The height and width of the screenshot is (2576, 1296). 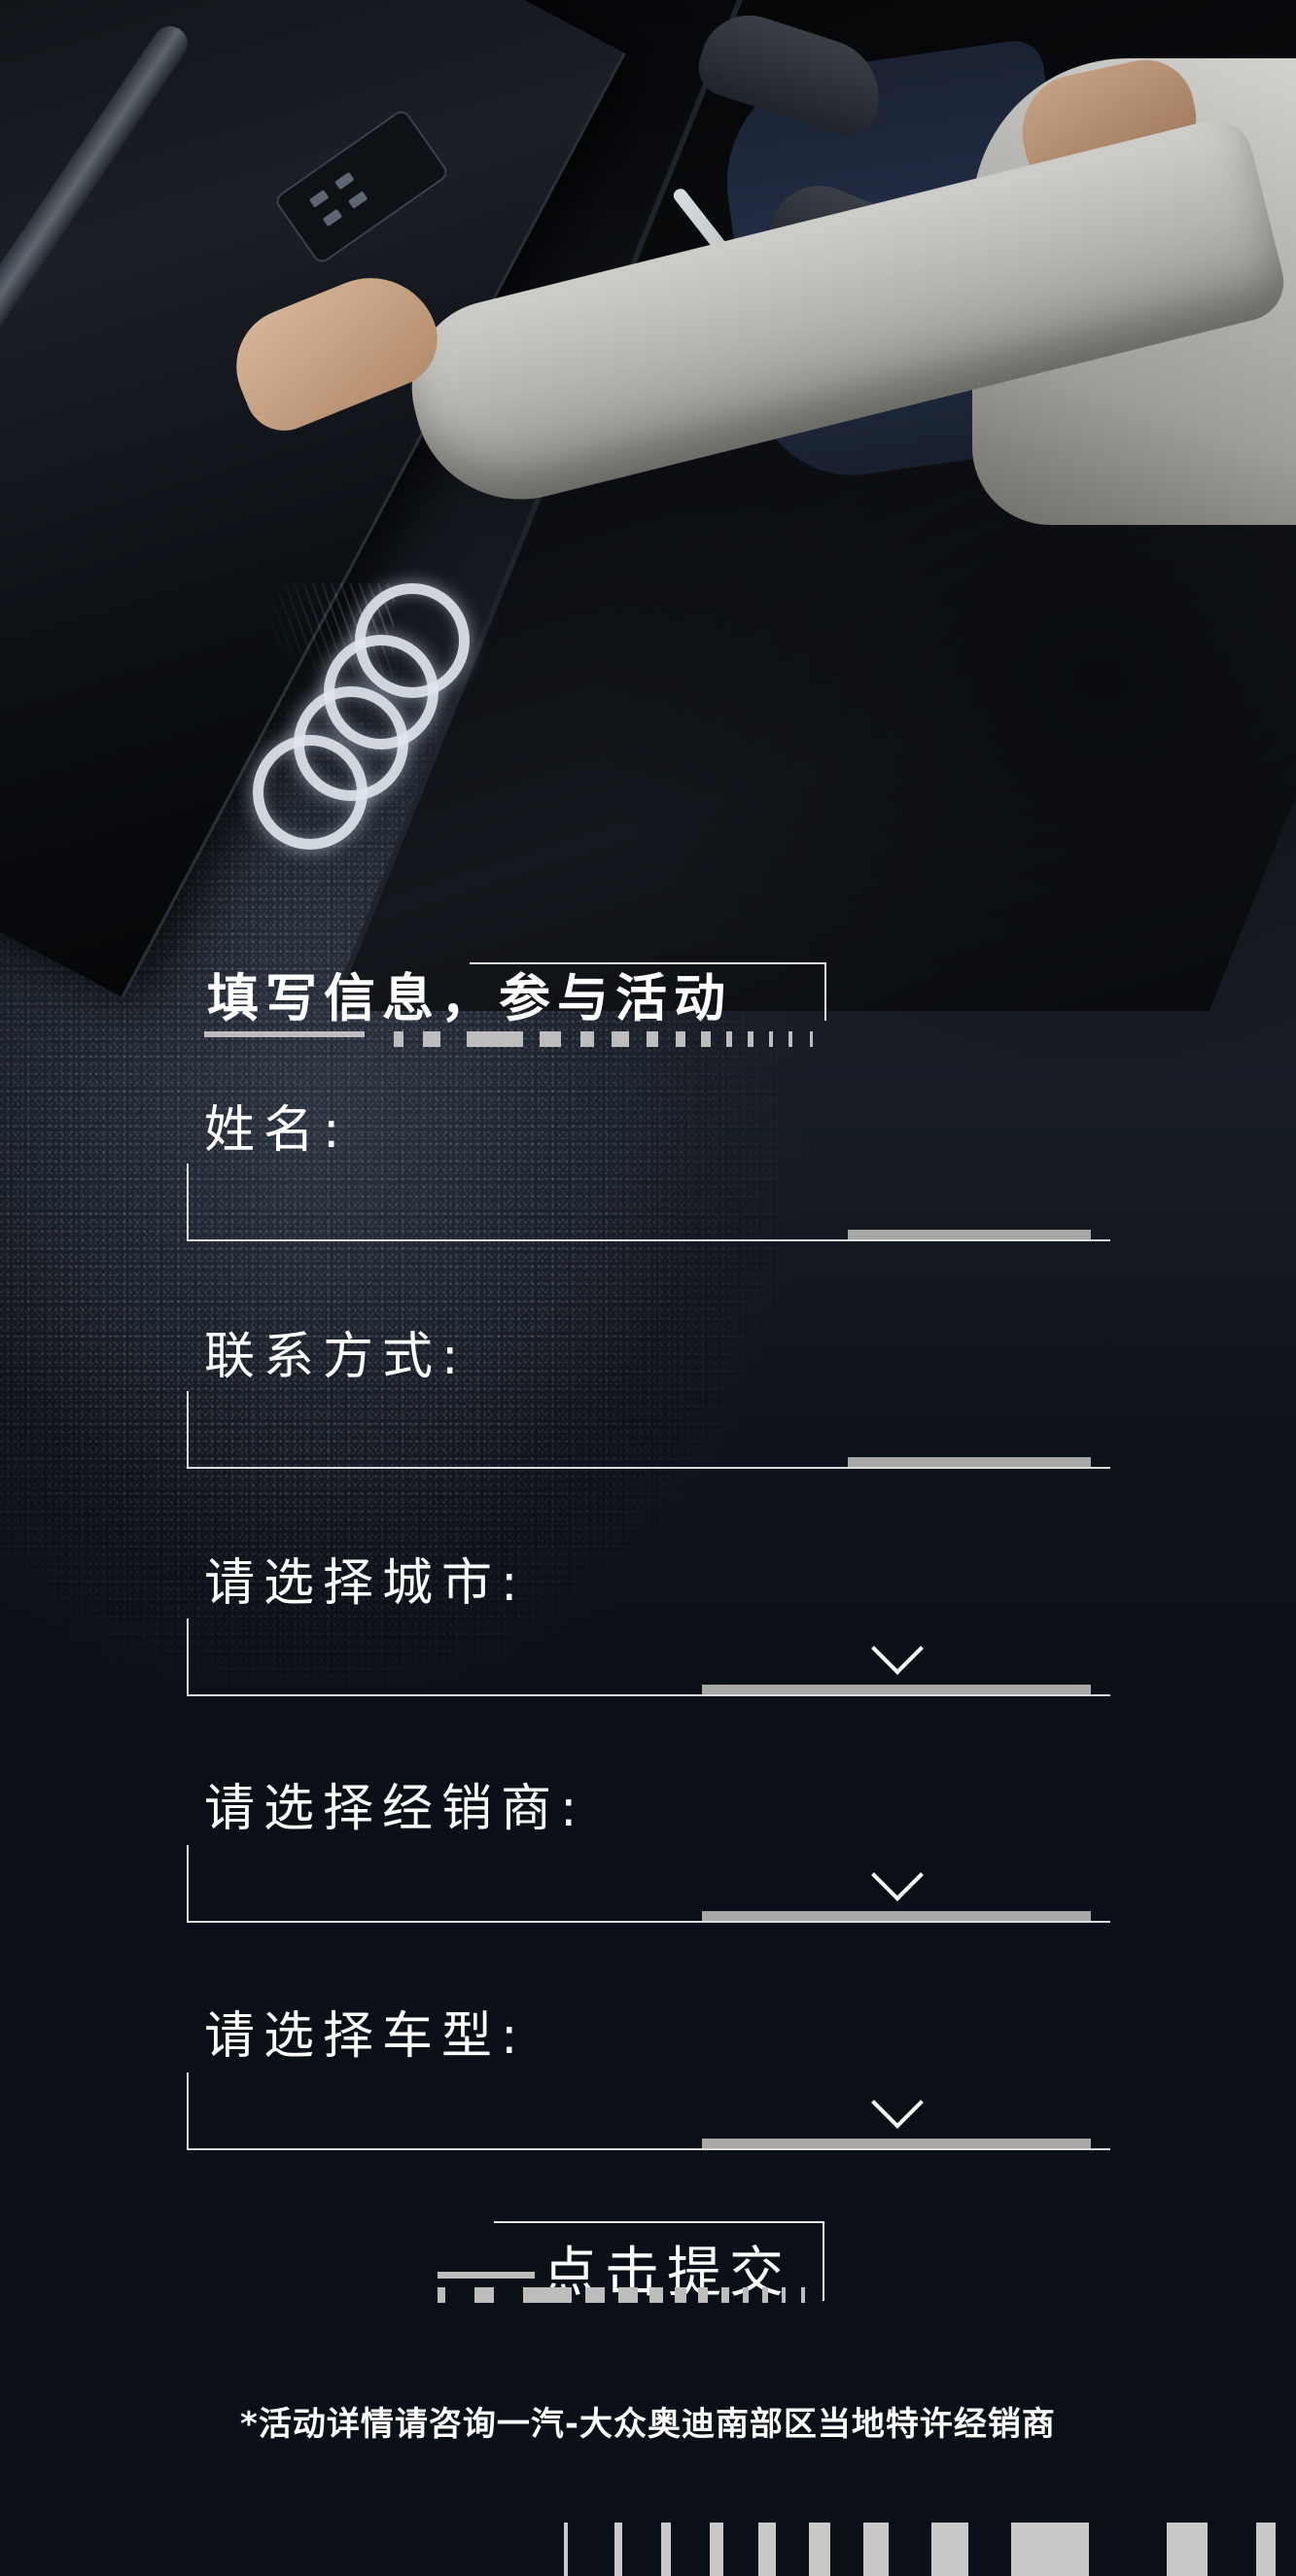 I want to click on dealer-select, so click(x=648, y=1884).